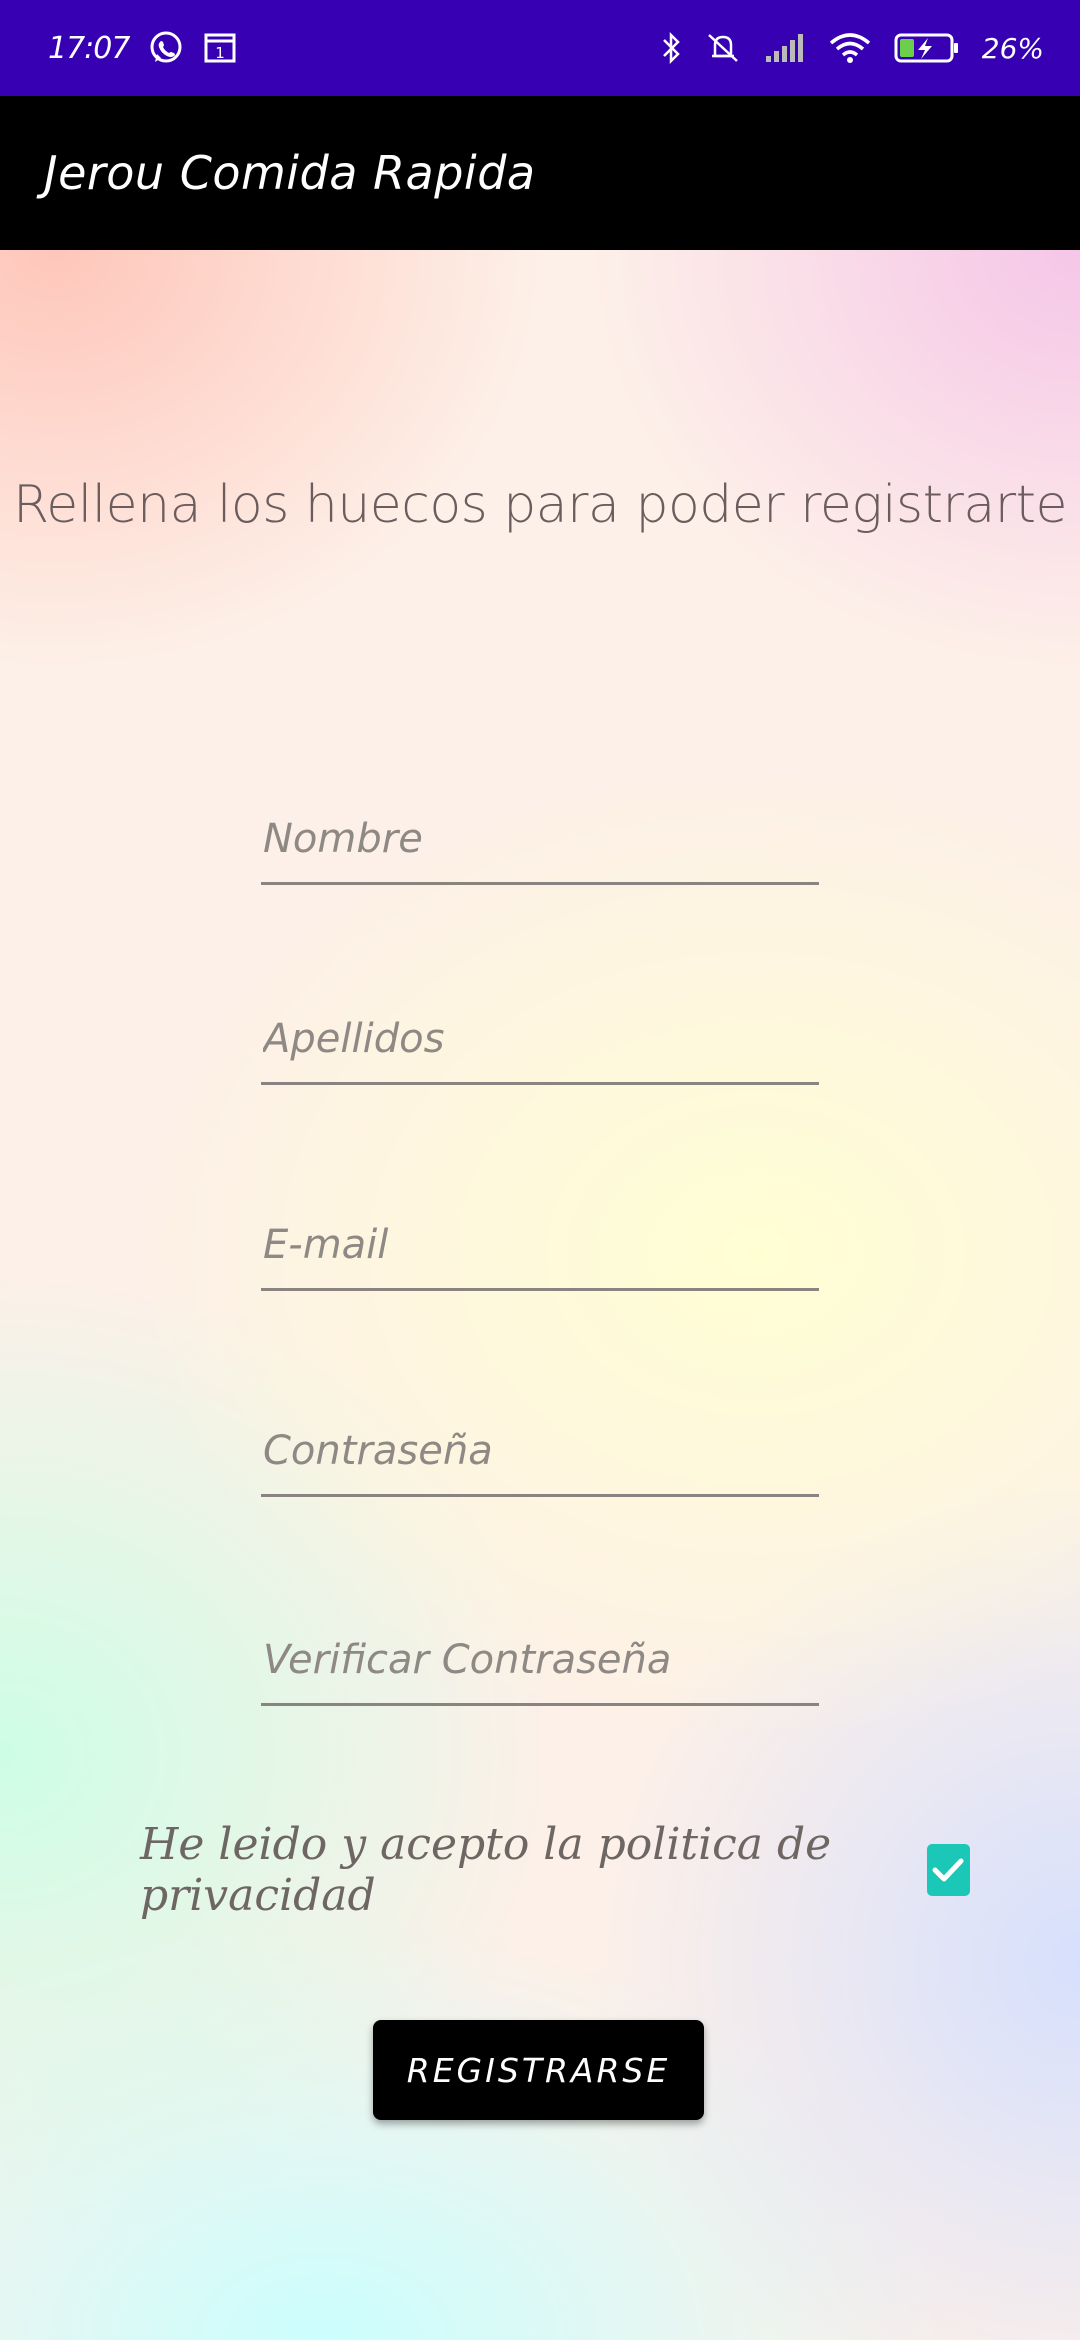 This screenshot has width=1080, height=2340. I want to click on nombre-input, so click(540, 838).